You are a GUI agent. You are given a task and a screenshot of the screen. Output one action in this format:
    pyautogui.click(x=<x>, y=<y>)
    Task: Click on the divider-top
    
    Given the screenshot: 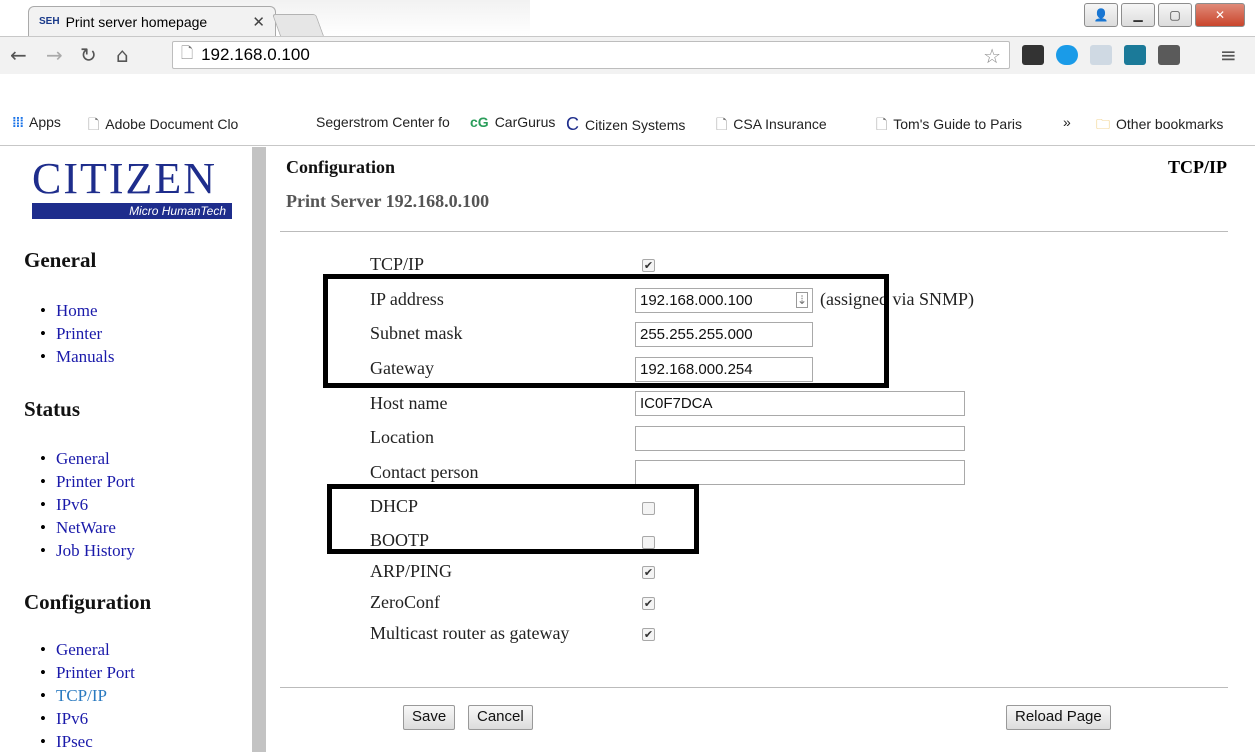 What is the action you would take?
    pyautogui.click(x=754, y=231)
    